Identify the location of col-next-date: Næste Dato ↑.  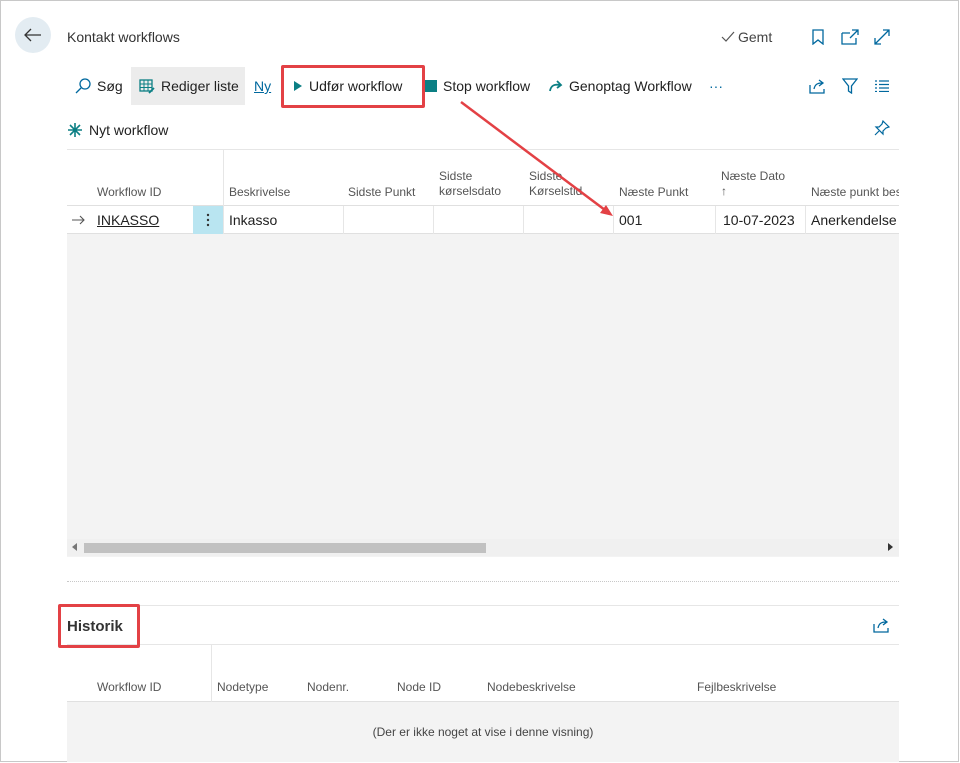
(753, 184).